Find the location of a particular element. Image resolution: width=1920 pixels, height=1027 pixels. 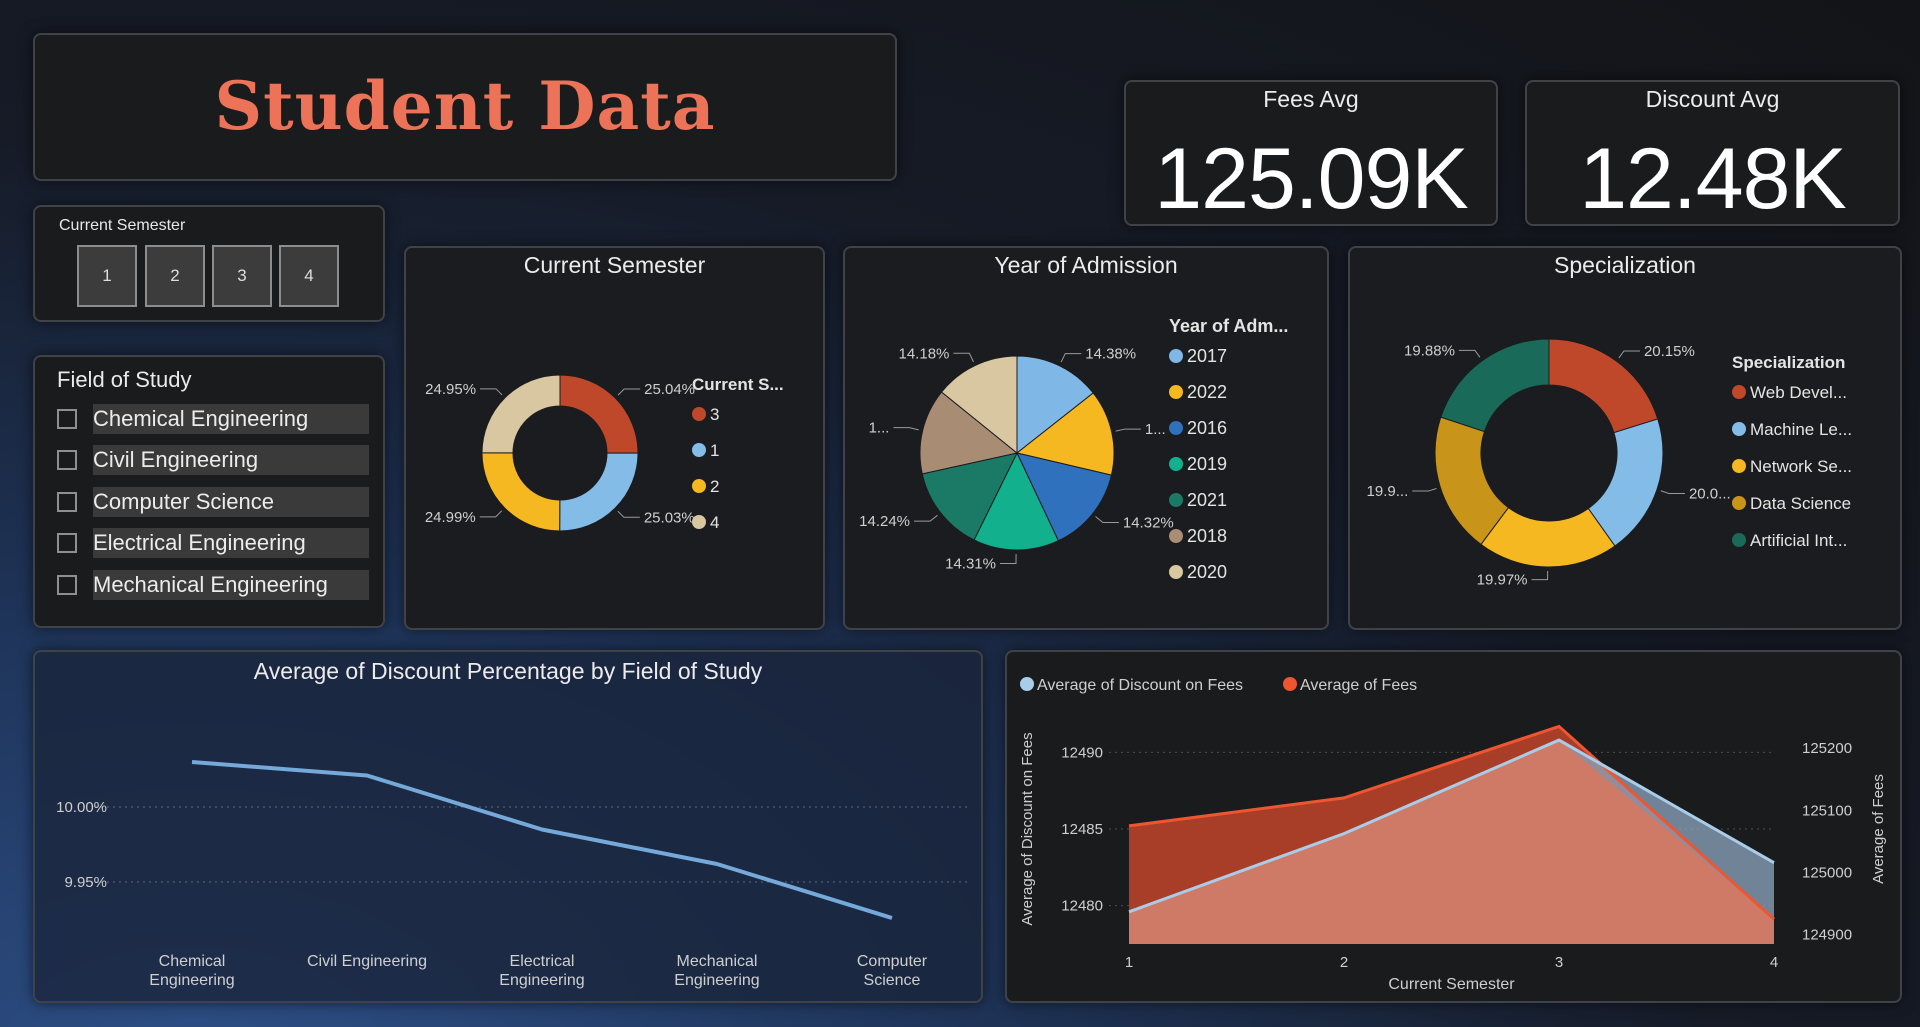

field-option-chemical: Chemical Engineering is located at coordinates (215, 419).